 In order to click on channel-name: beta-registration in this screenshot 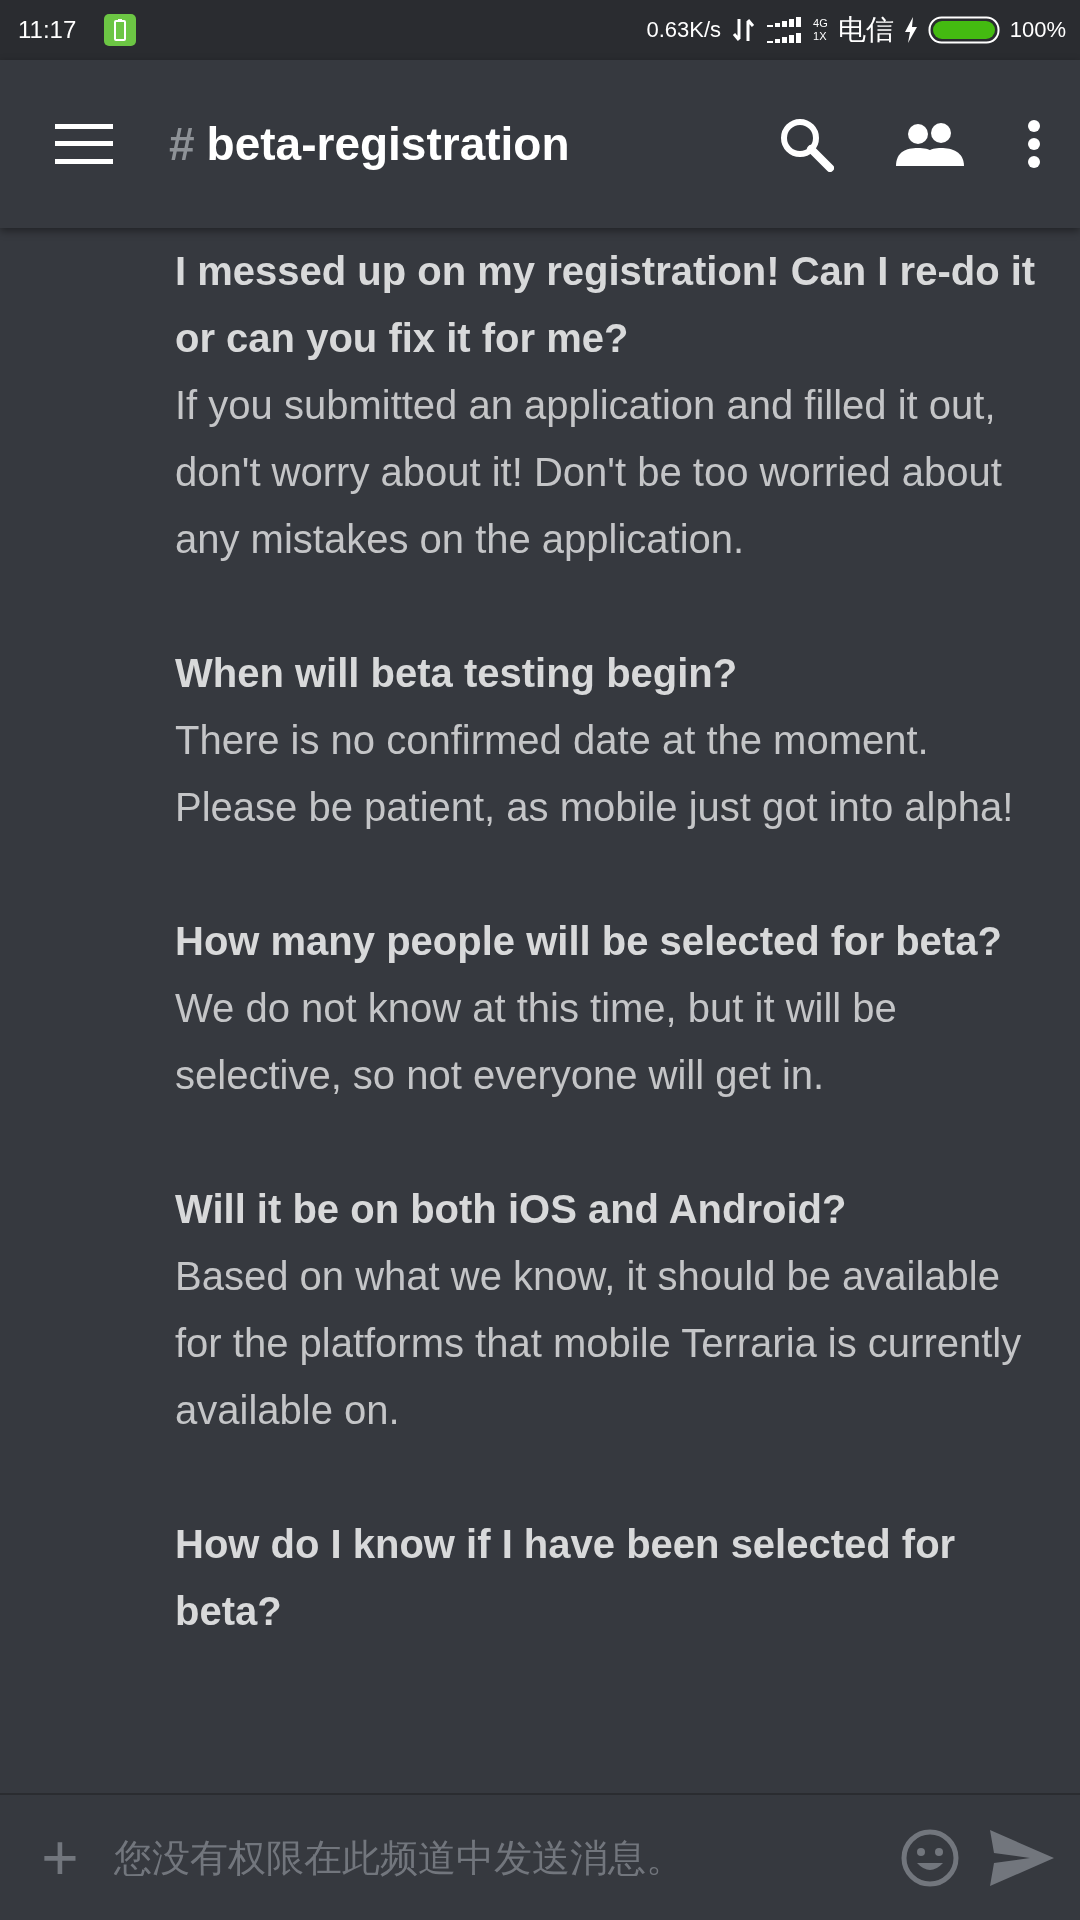, I will do `click(388, 144)`.